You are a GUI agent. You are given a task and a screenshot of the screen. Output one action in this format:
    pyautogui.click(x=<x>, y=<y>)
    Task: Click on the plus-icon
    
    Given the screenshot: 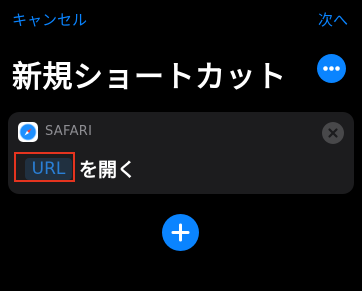 What is the action you would take?
    pyautogui.click(x=180, y=232)
    